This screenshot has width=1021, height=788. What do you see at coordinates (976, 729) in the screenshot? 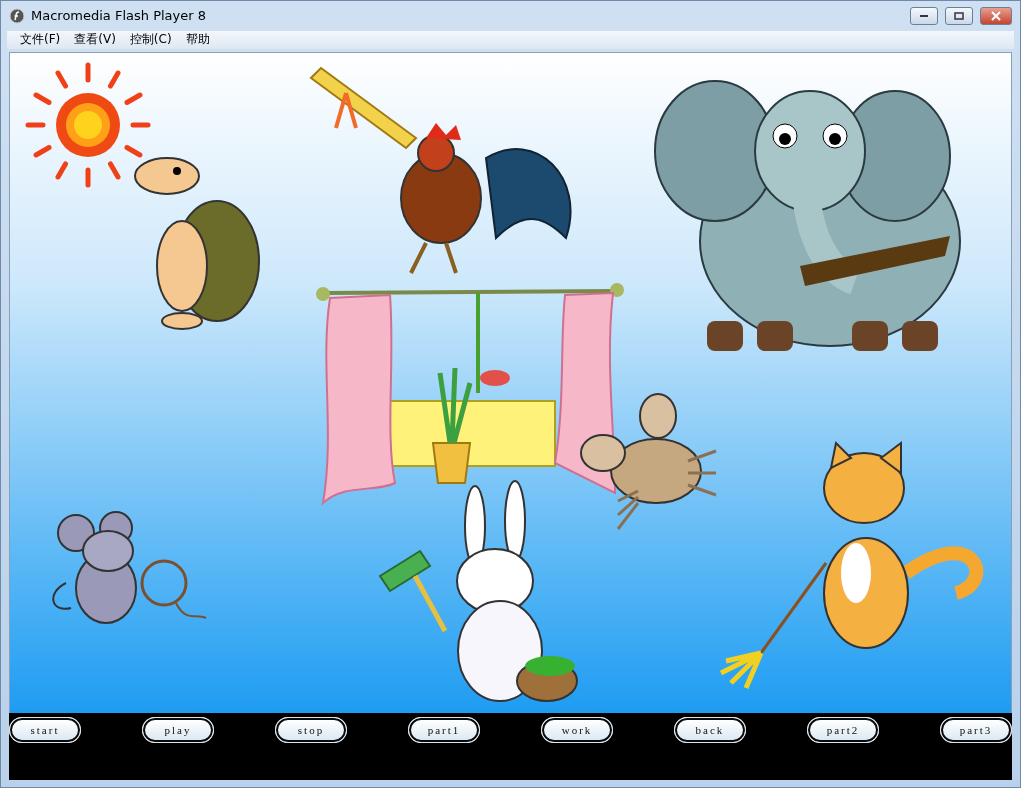
I see `nav-button: part3` at bounding box center [976, 729].